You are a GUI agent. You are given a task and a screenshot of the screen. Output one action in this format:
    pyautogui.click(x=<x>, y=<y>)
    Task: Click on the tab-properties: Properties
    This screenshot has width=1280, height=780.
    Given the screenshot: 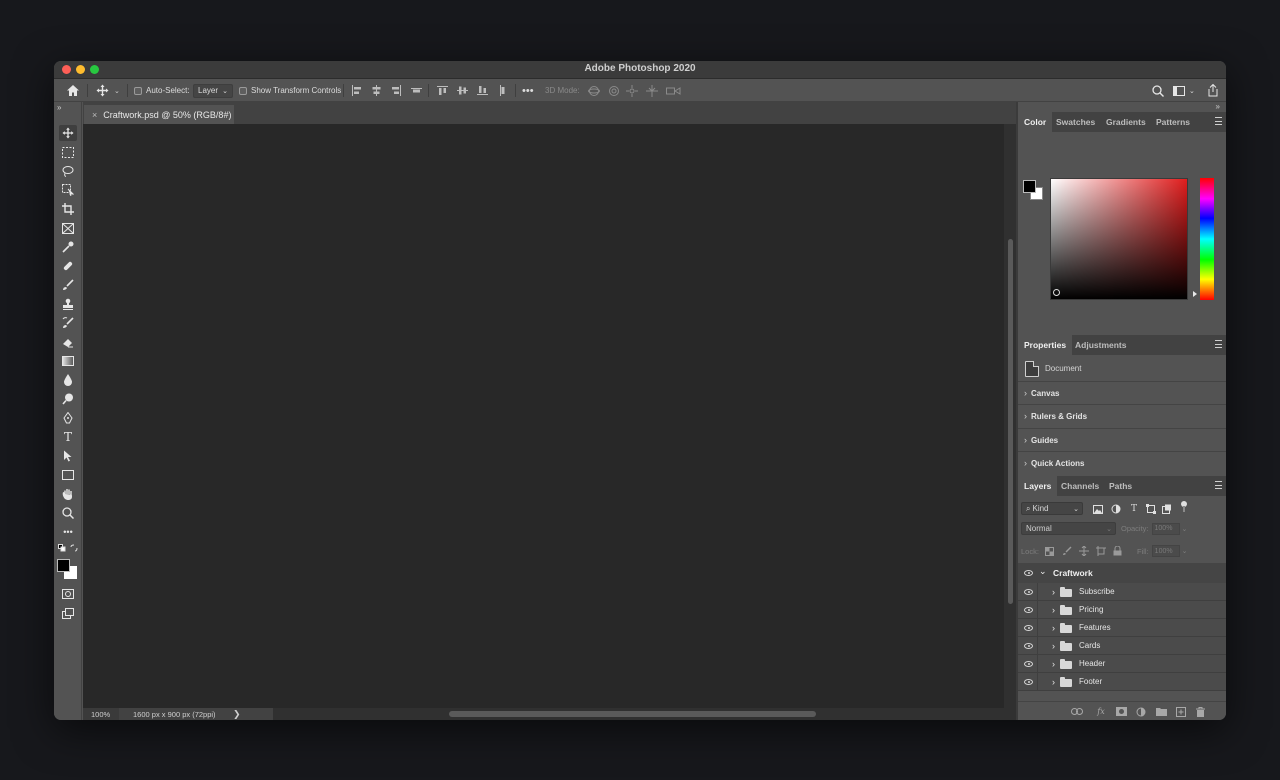 What is the action you would take?
    pyautogui.click(x=1045, y=345)
    